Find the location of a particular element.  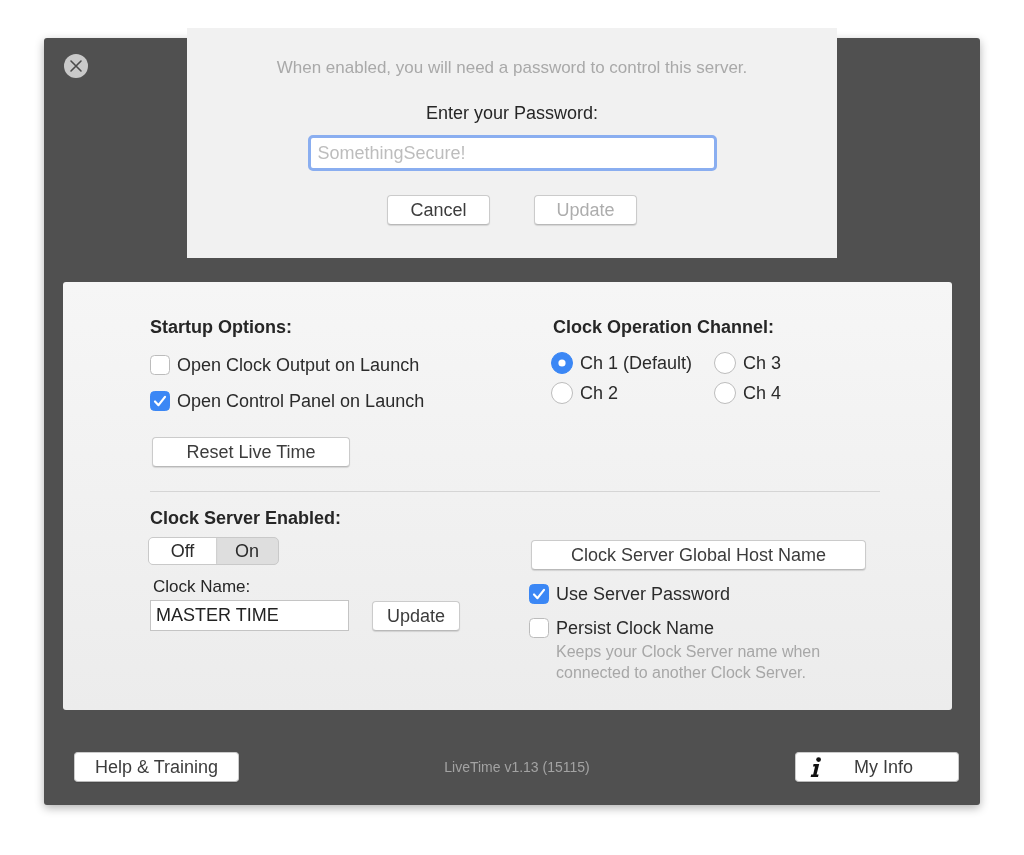

checkbox-label: Open Clock Output on Launch is located at coordinates (298, 365).